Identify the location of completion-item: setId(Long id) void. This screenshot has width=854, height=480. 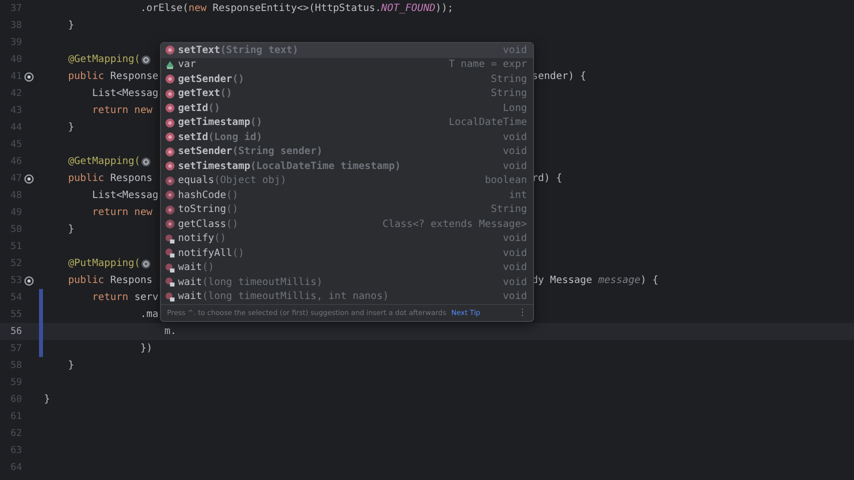
(347, 137).